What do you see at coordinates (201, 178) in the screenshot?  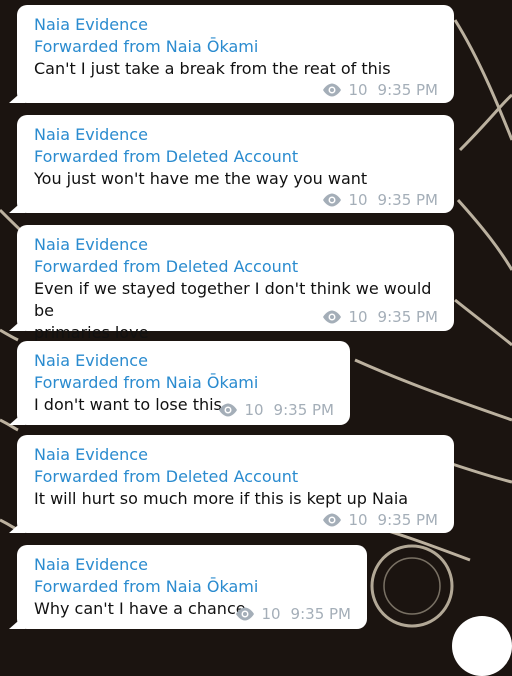 I see `message-text: You just won't have me the way you want` at bounding box center [201, 178].